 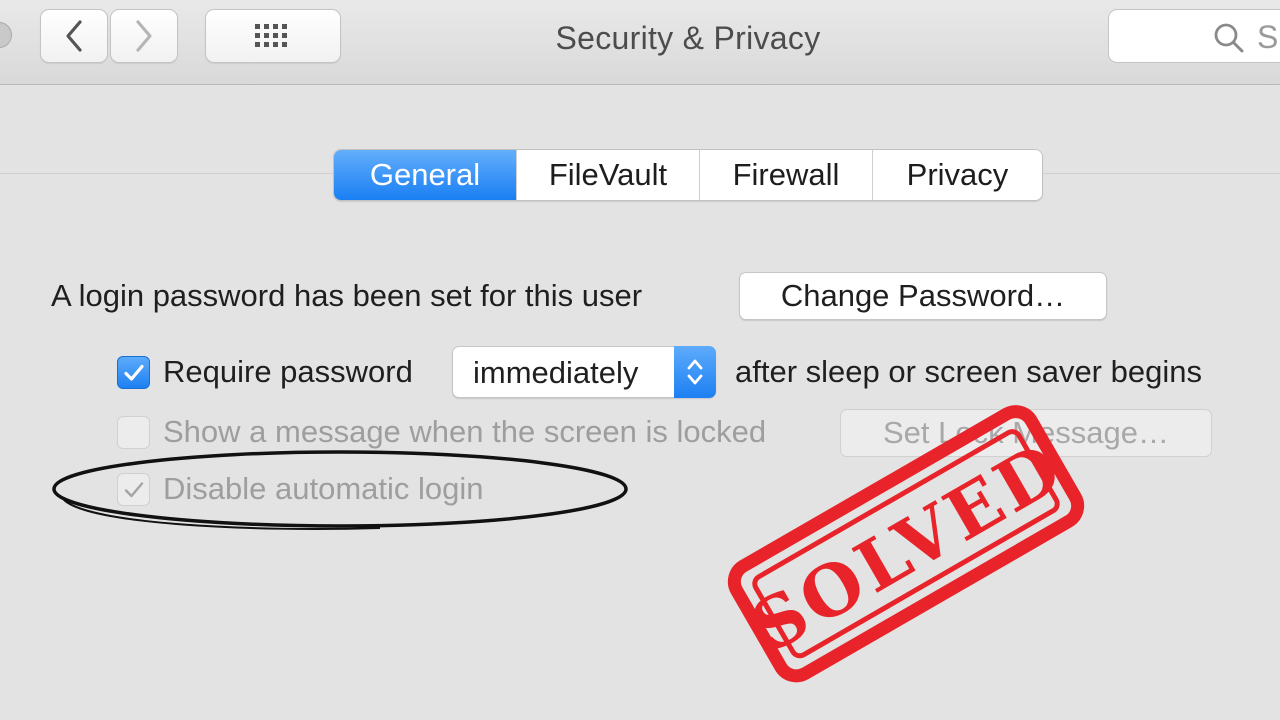 I want to click on tab-firewall: Firewall, so click(x=785, y=175).